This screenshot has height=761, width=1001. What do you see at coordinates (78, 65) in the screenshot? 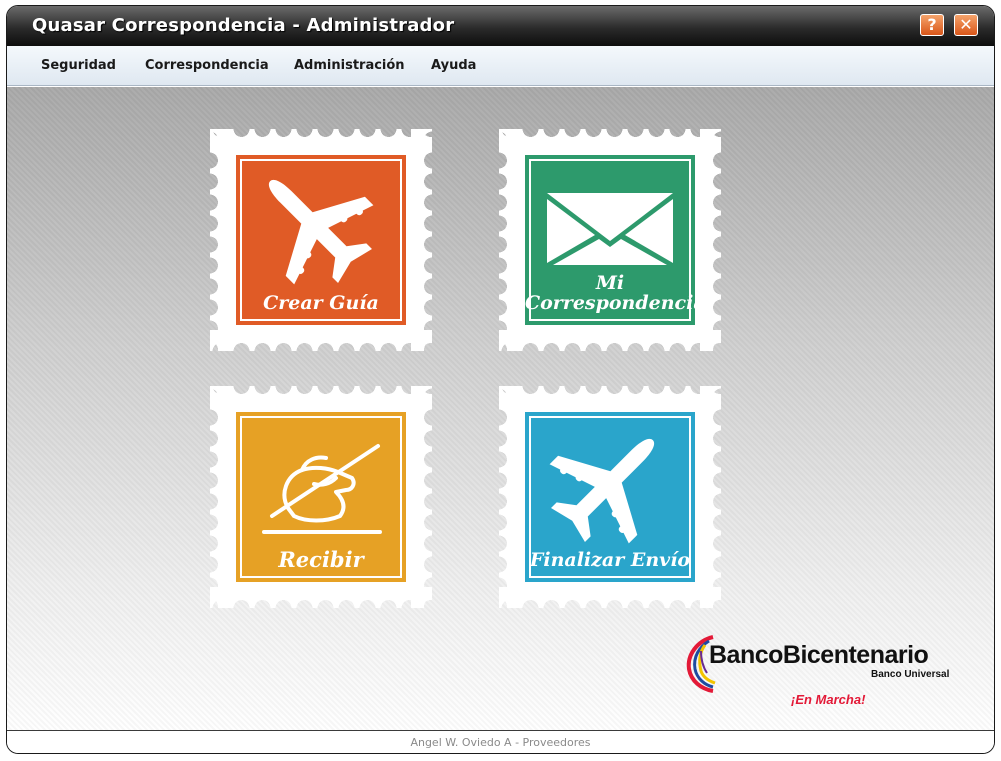
I see `menu-item-seguridad: Seguridad` at bounding box center [78, 65].